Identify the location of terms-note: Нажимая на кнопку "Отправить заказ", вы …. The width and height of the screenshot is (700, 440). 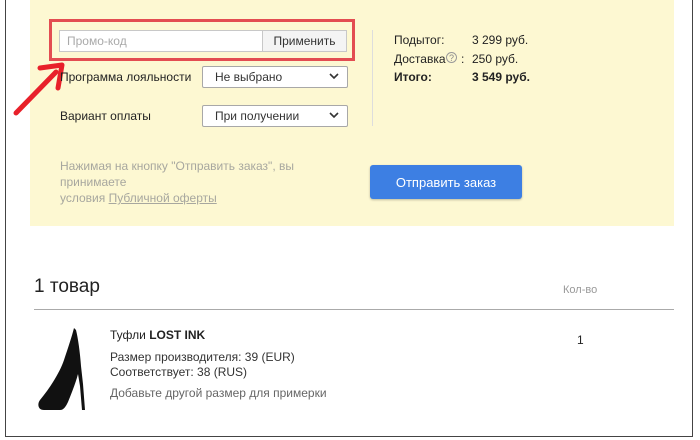
(210, 182).